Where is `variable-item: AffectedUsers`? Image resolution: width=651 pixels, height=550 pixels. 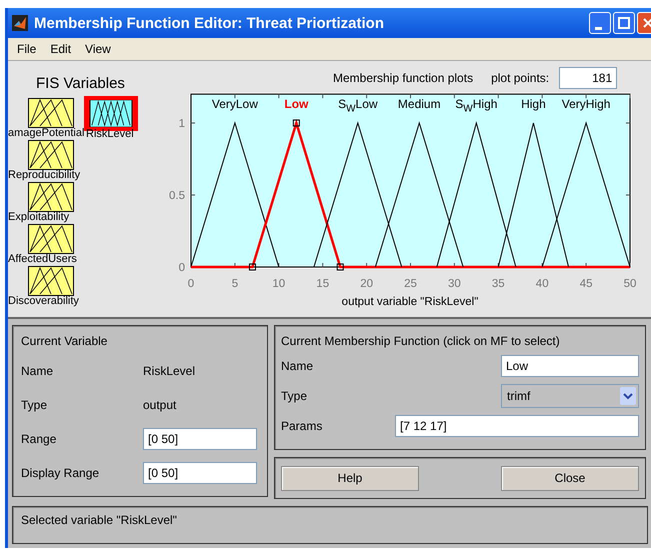
variable-item: AffectedUsers is located at coordinates (47, 245).